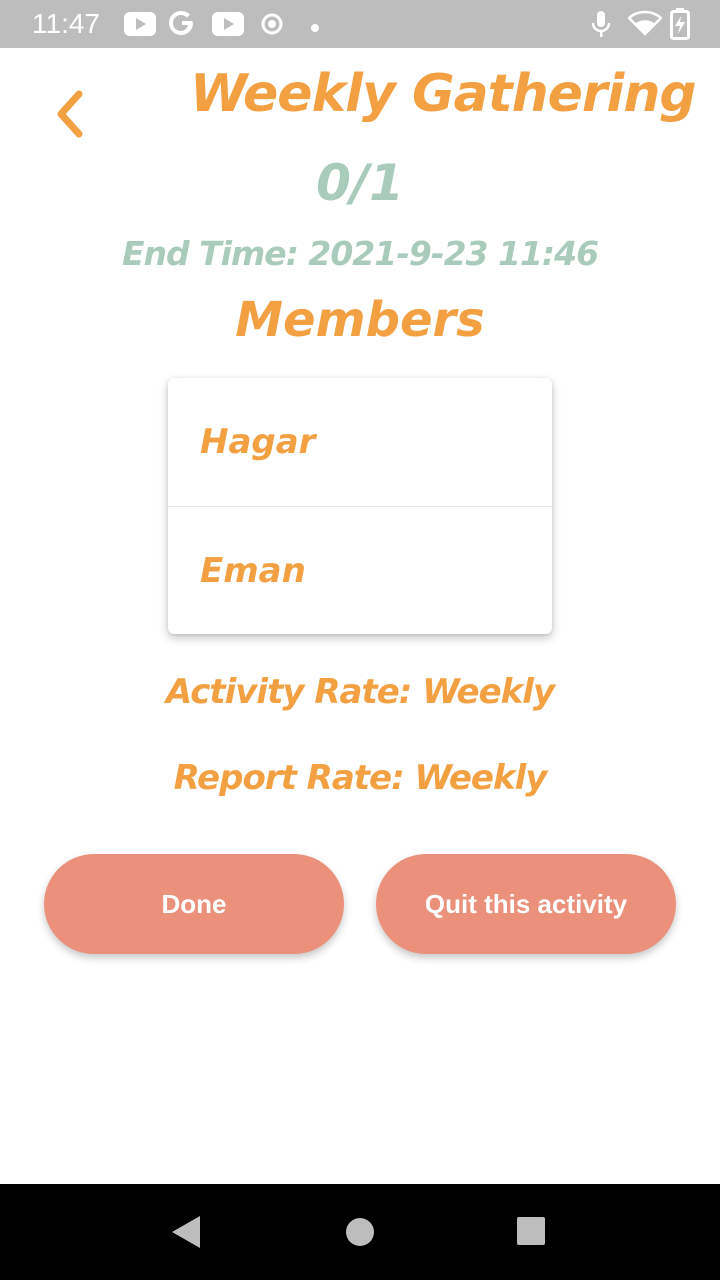  What do you see at coordinates (360, 183) in the screenshot?
I see `member-count: 0/1` at bounding box center [360, 183].